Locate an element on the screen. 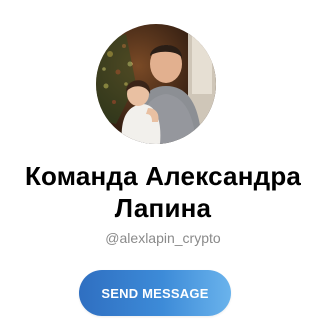 The width and height of the screenshot is (326, 325). profile-photo-icon is located at coordinates (156, 84).